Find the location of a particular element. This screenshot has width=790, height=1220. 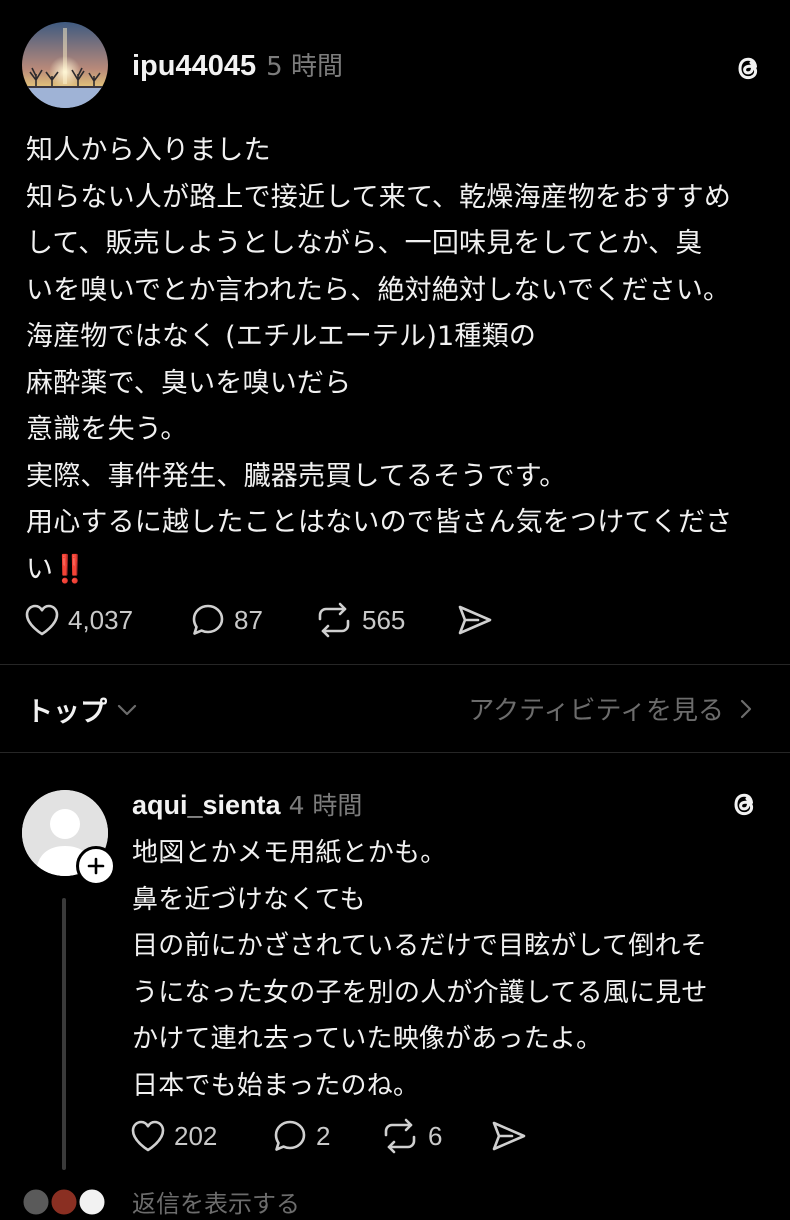

post-line: いを嗅いでとか言われたら、絶対絶対しないでください。 is located at coordinates (378, 290).